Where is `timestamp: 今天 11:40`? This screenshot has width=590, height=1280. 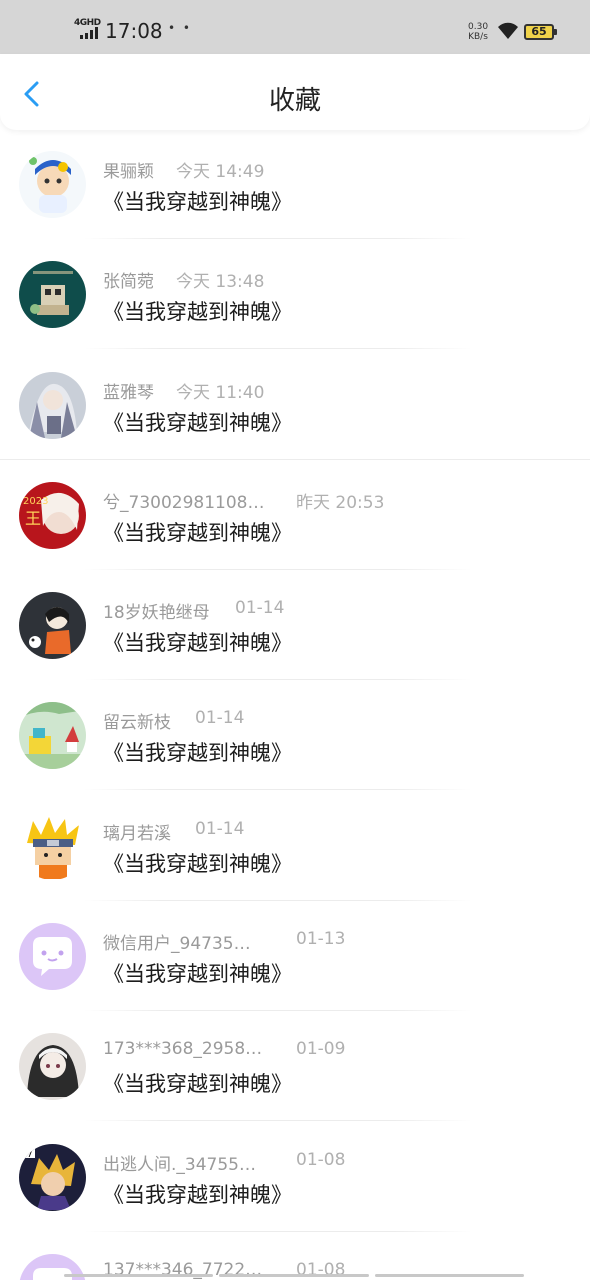
timestamp: 今天 11:40 is located at coordinates (220, 392).